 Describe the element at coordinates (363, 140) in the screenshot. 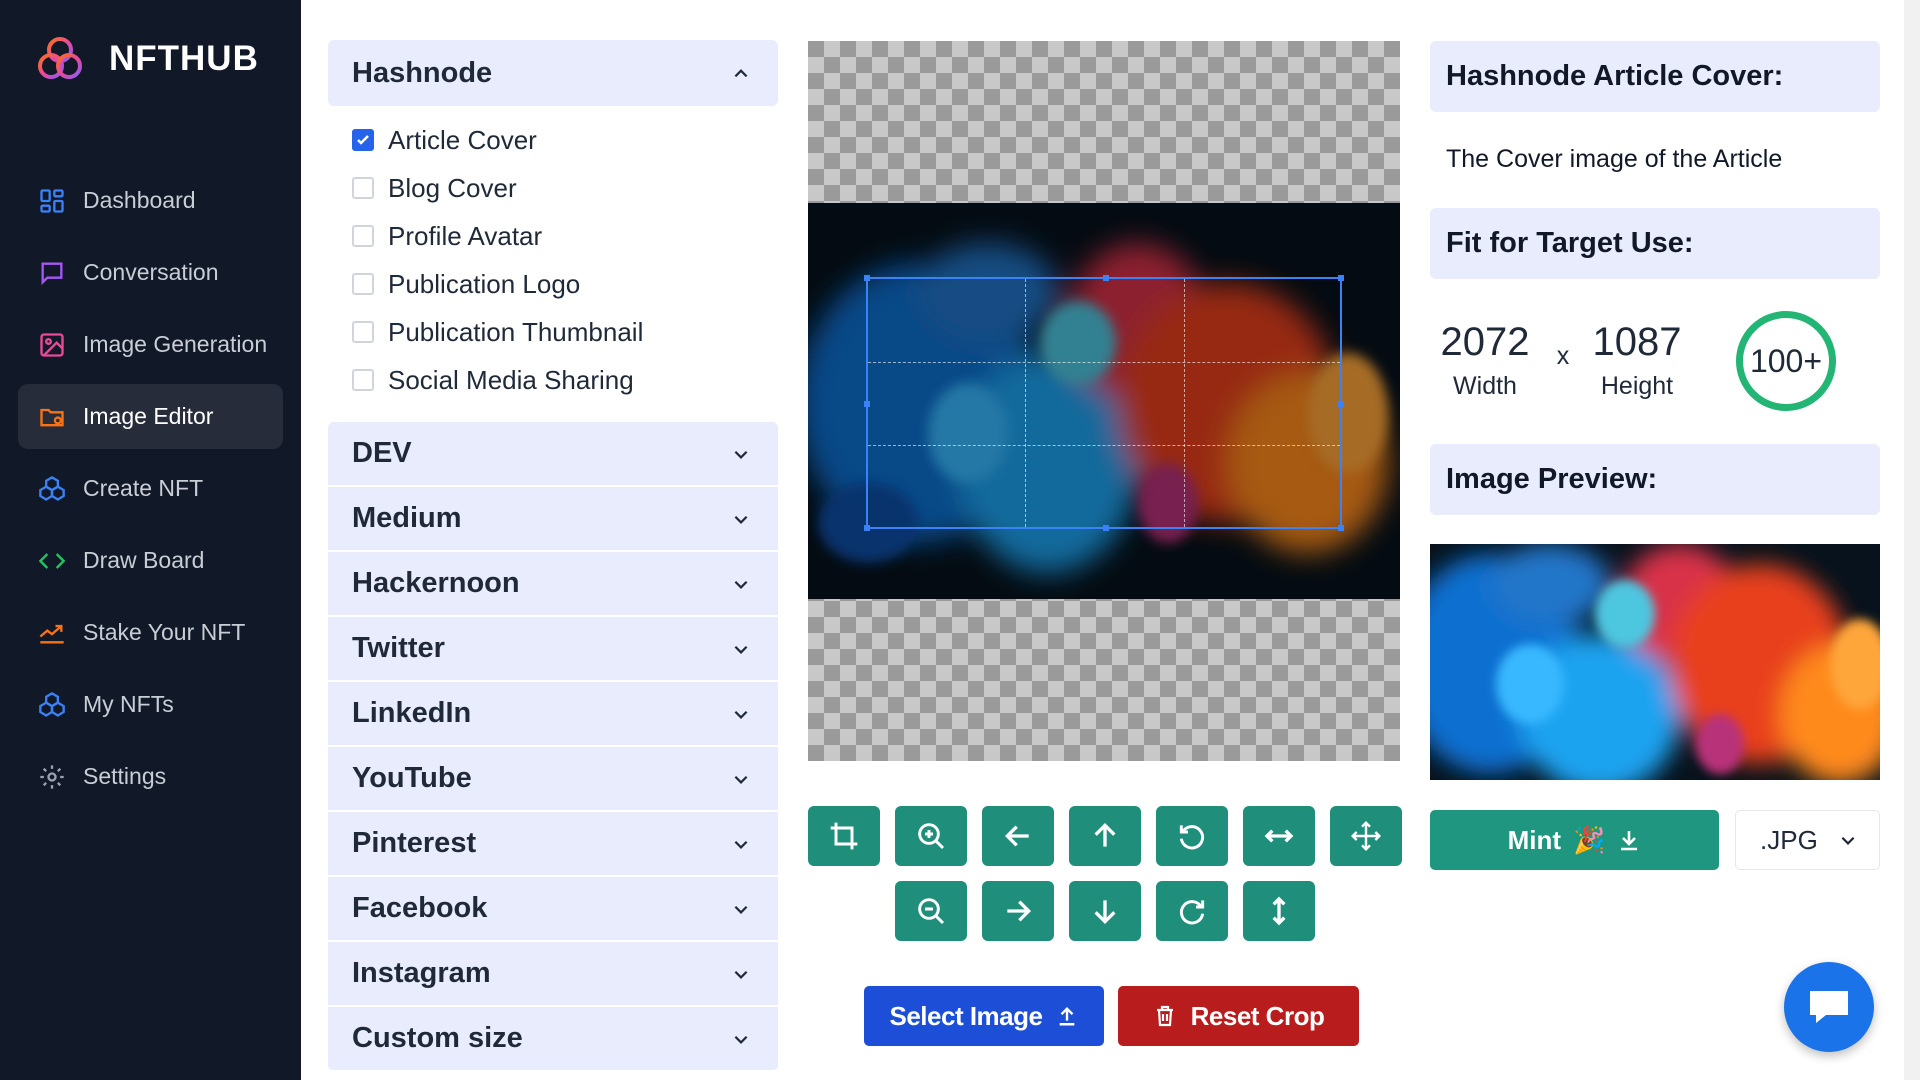

I see `checkbox-checked` at that location.